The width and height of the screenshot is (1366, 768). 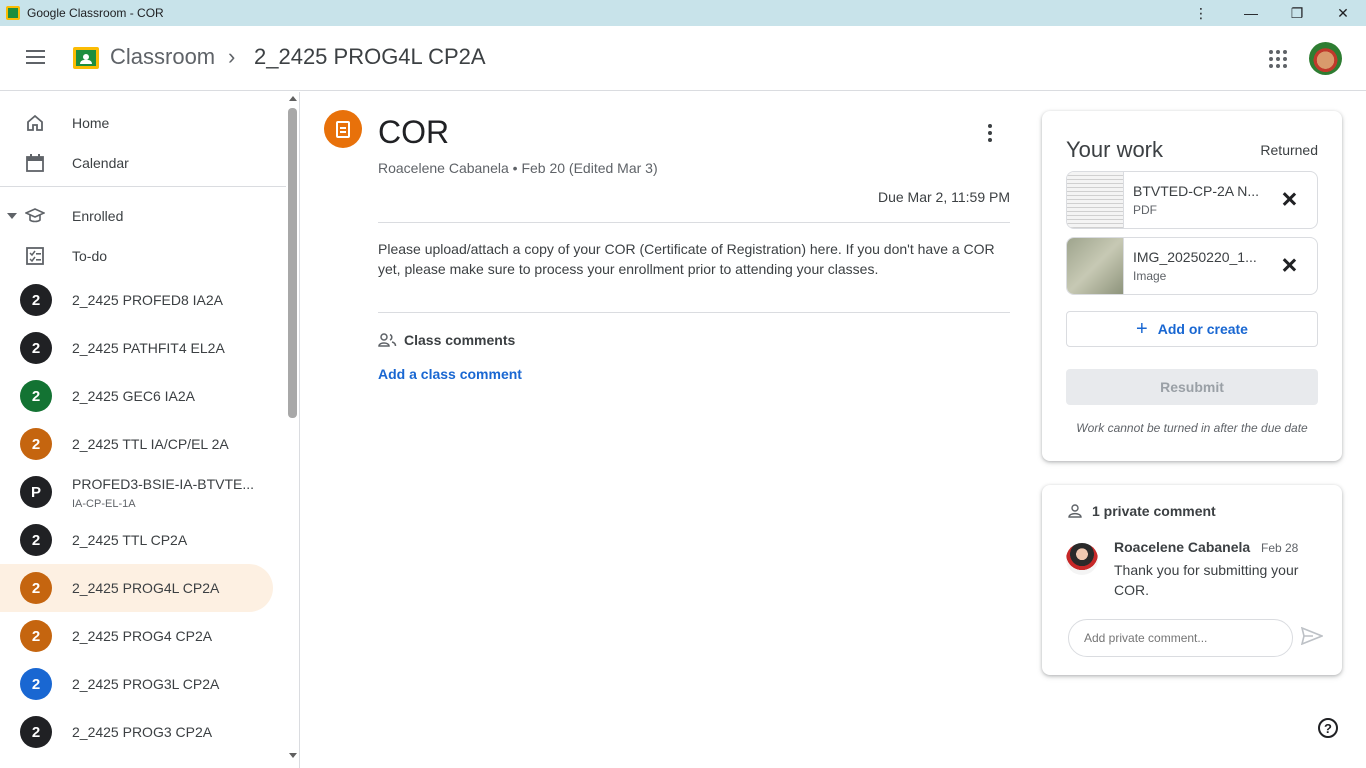 What do you see at coordinates (1280, 548) in the screenshot?
I see `comment-date: Feb 28` at bounding box center [1280, 548].